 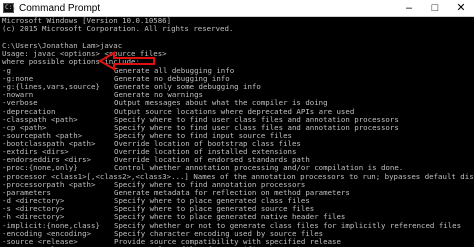 I want to click on close-button: ✕, so click(x=461, y=8).